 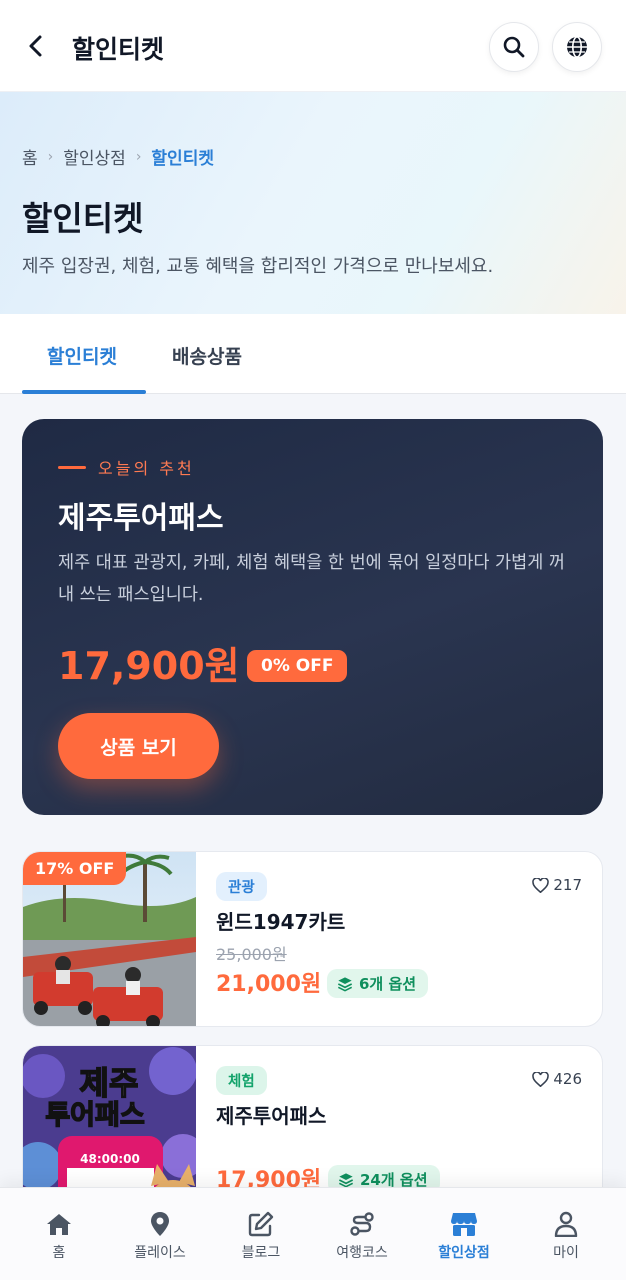 What do you see at coordinates (138, 746) in the screenshot?
I see `view-product-button: 상품 보기` at bounding box center [138, 746].